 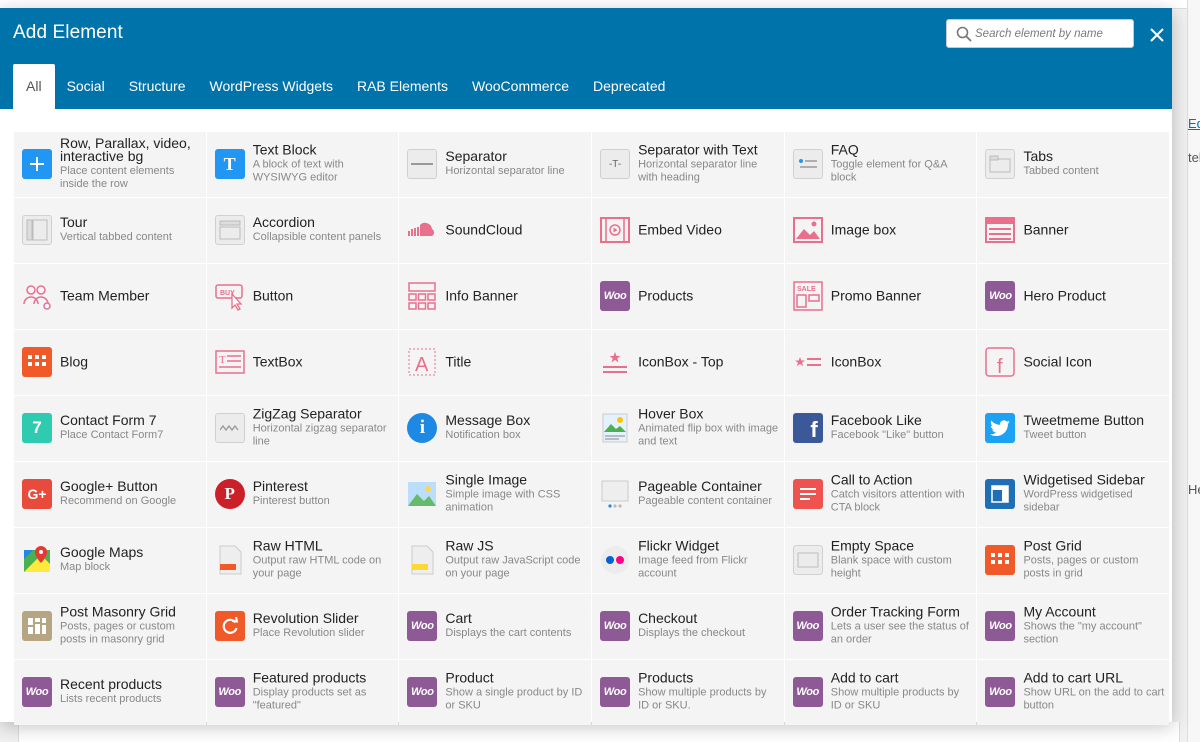 I want to click on element-name: Separator with Text, so click(x=698, y=149).